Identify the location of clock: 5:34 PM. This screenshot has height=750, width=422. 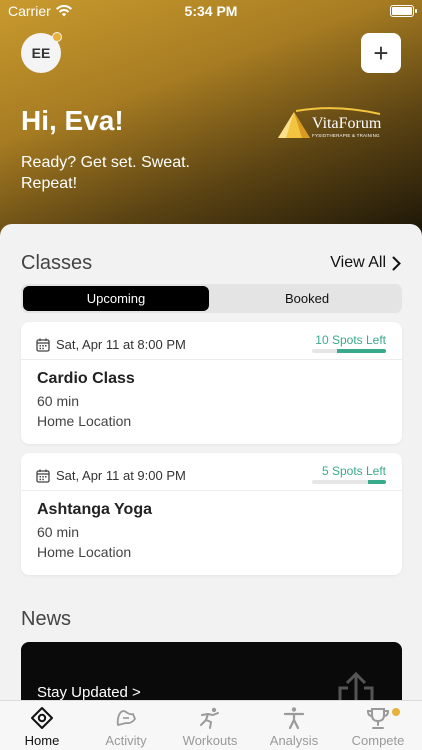
(211, 11).